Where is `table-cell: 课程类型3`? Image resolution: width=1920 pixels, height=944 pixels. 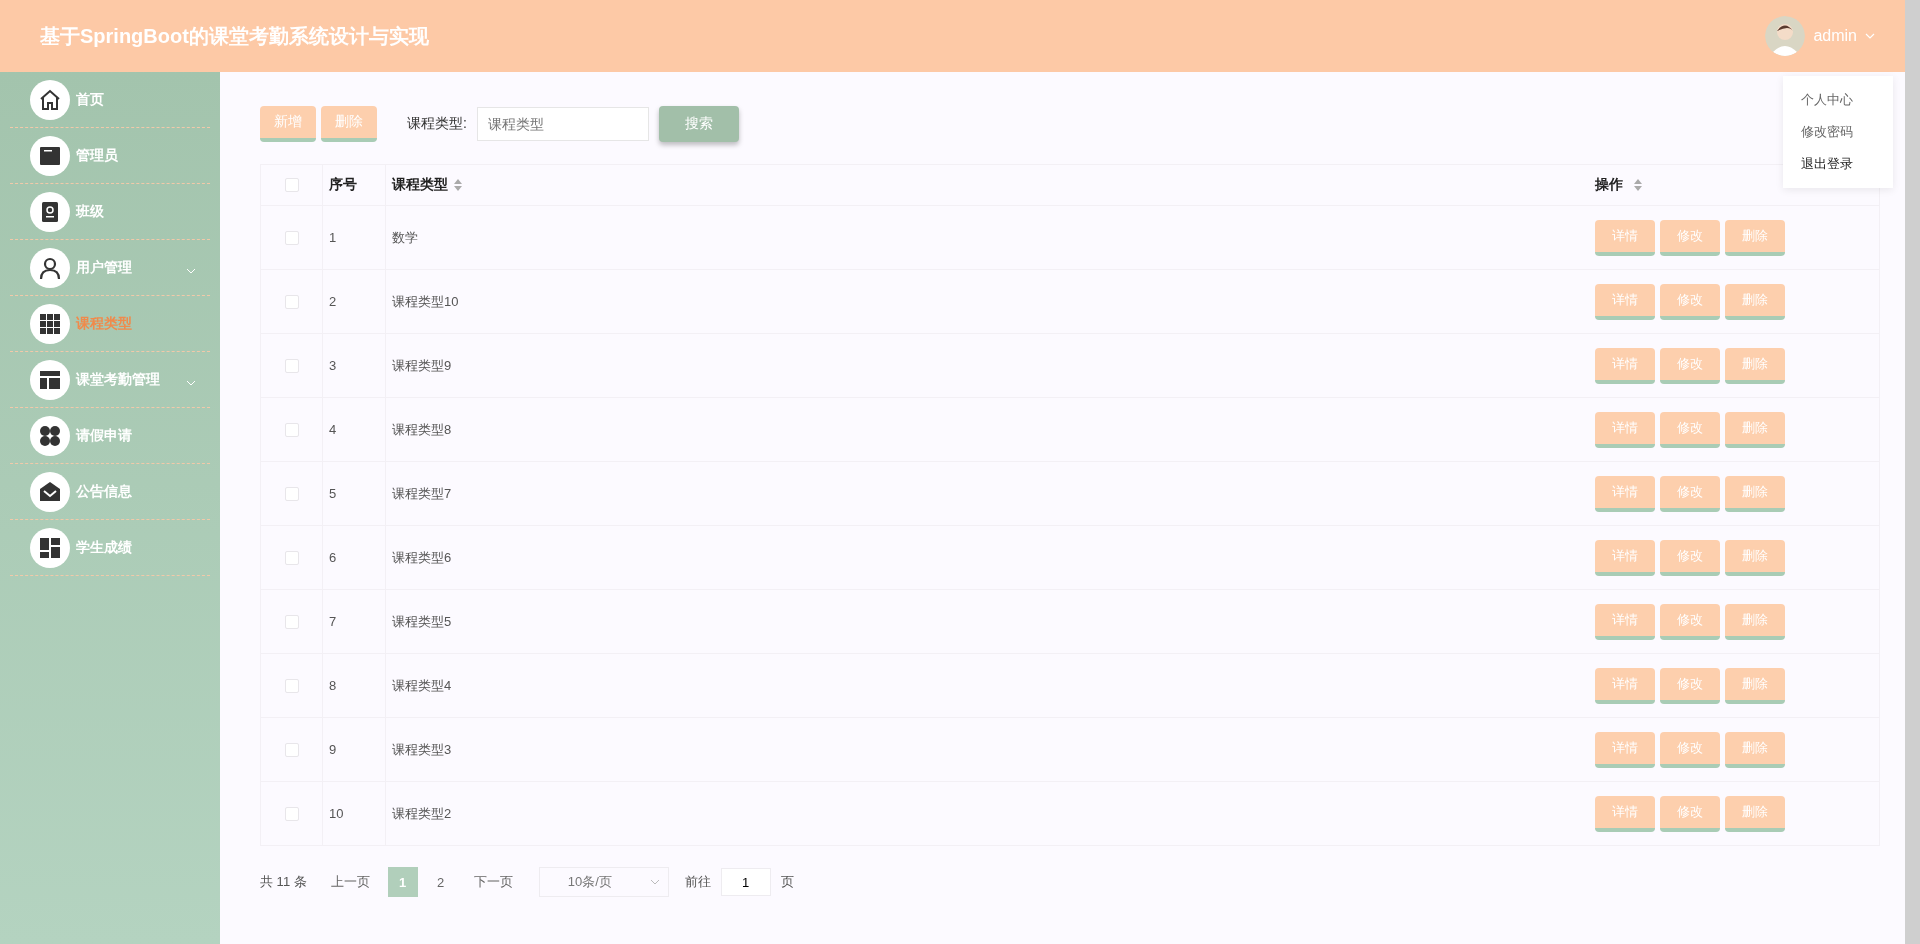
table-cell: 课程类型3 is located at coordinates (422, 749).